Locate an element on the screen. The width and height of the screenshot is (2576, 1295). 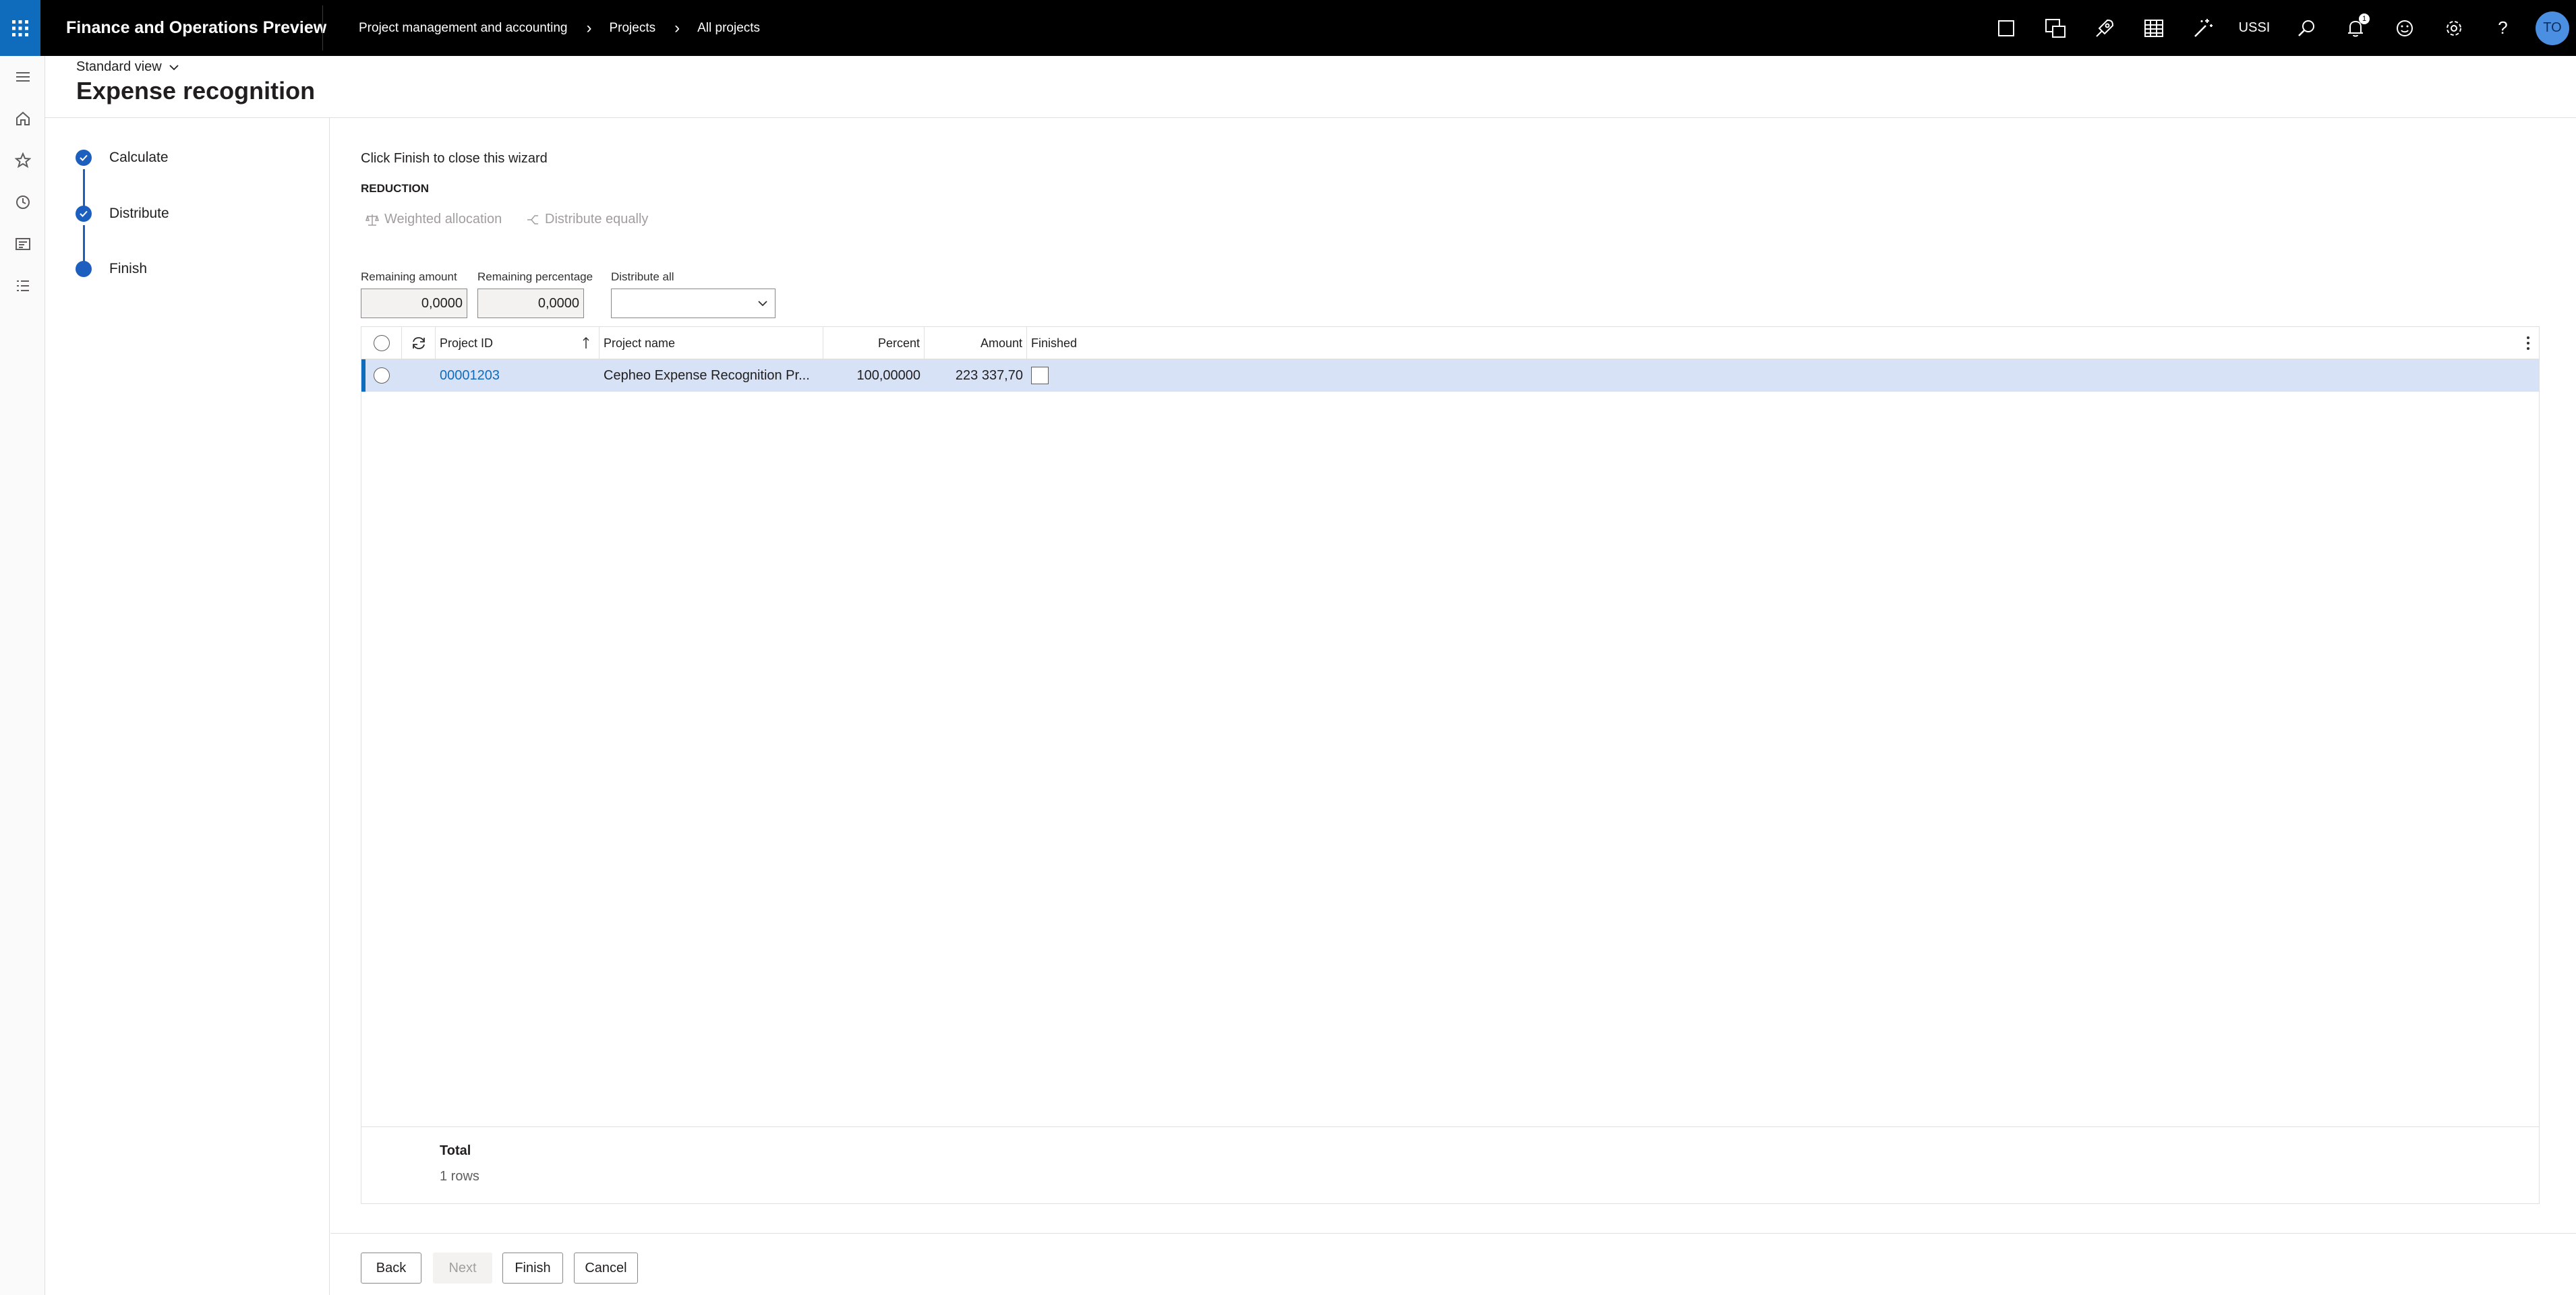
next-button: Next is located at coordinates (463, 1268).